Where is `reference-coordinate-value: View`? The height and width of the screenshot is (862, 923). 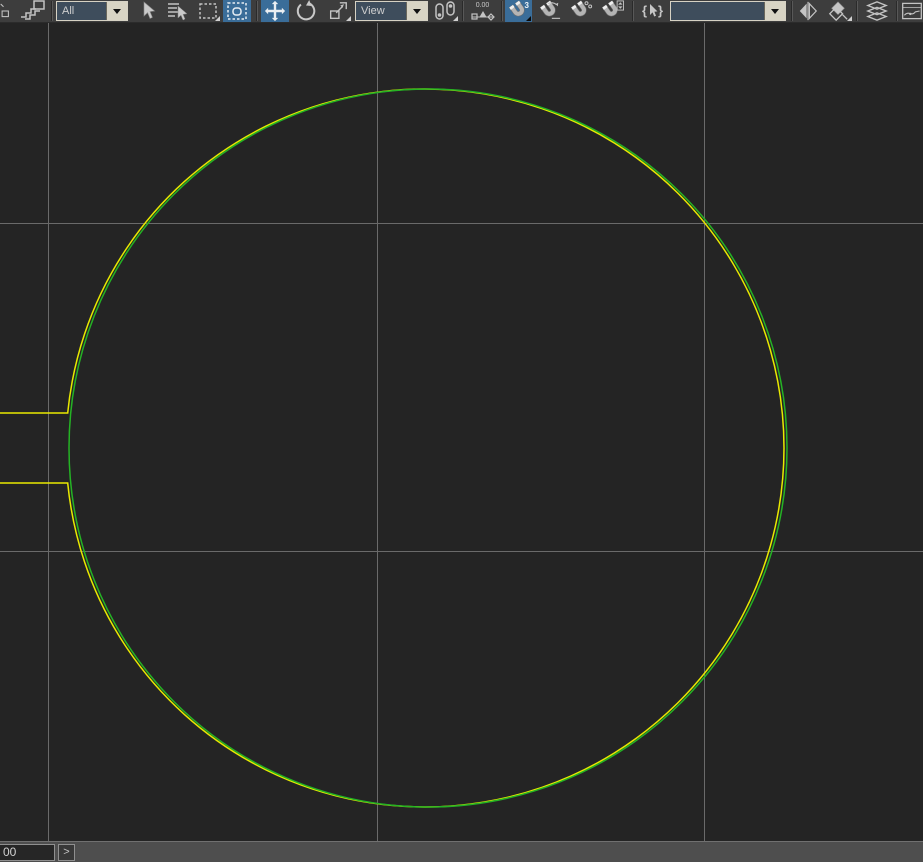
reference-coordinate-value: View is located at coordinates (373, 11).